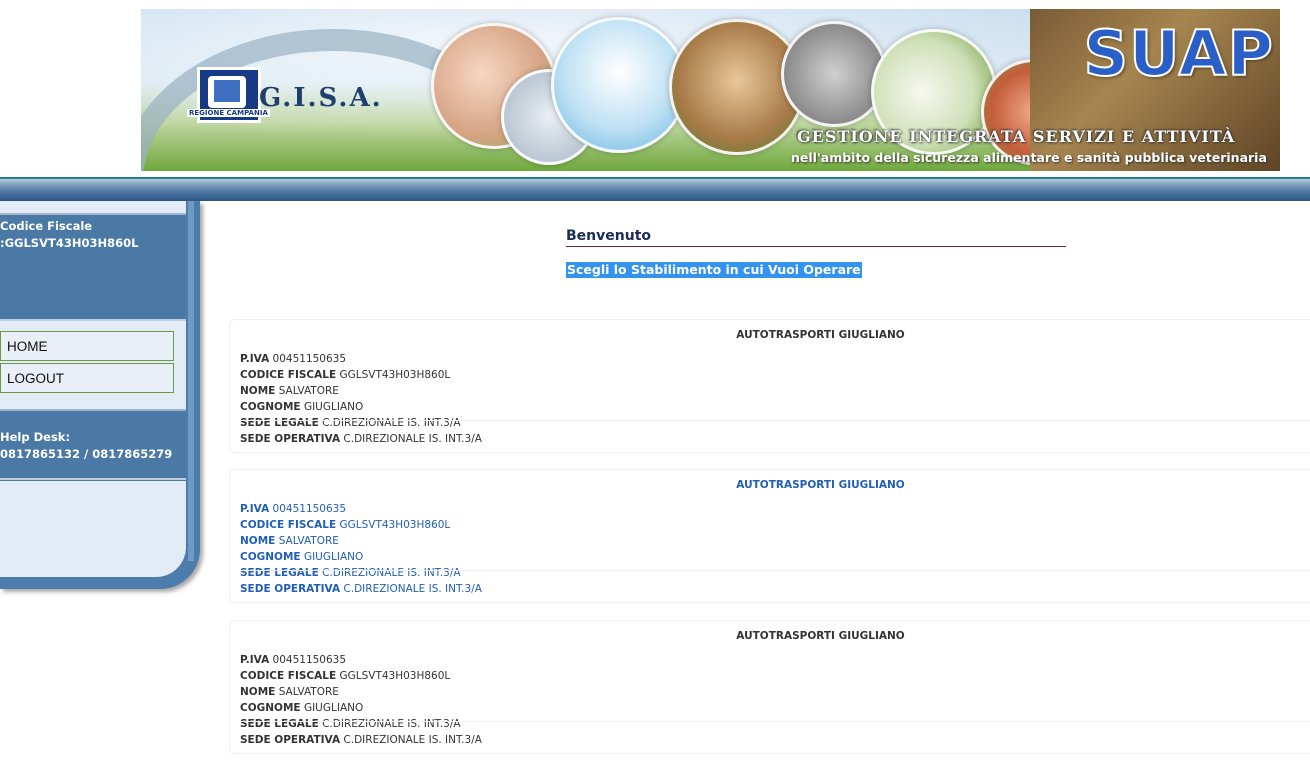 The width and height of the screenshot is (1310, 761). Describe the element at coordinates (93, 529) in the screenshot. I see `sidebar-bottom` at that location.